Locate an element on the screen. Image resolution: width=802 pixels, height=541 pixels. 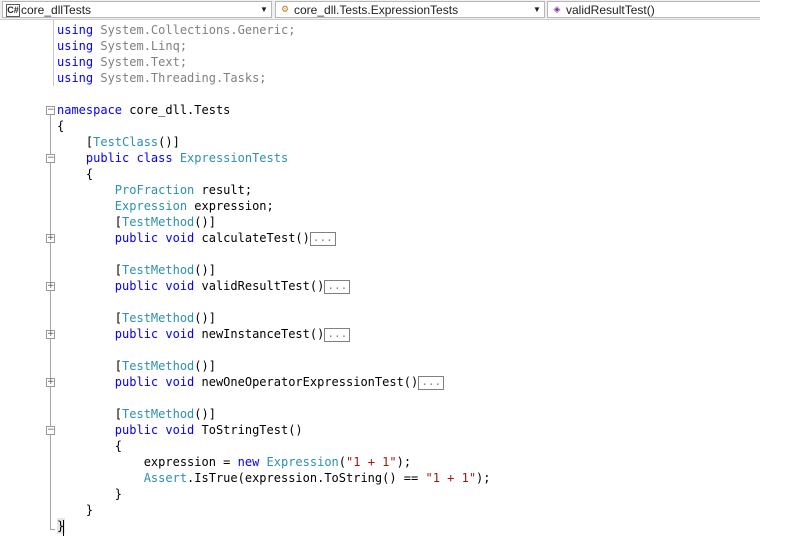
class-icon: ⚙ is located at coordinates (285, 9).